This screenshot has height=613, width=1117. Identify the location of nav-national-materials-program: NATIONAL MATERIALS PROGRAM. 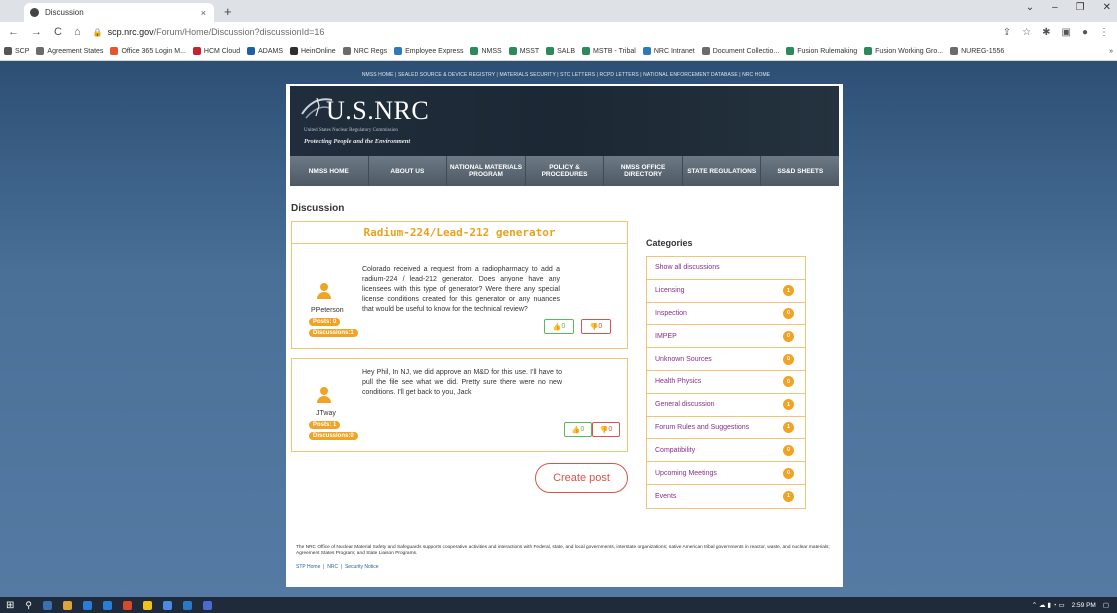
(486, 171).